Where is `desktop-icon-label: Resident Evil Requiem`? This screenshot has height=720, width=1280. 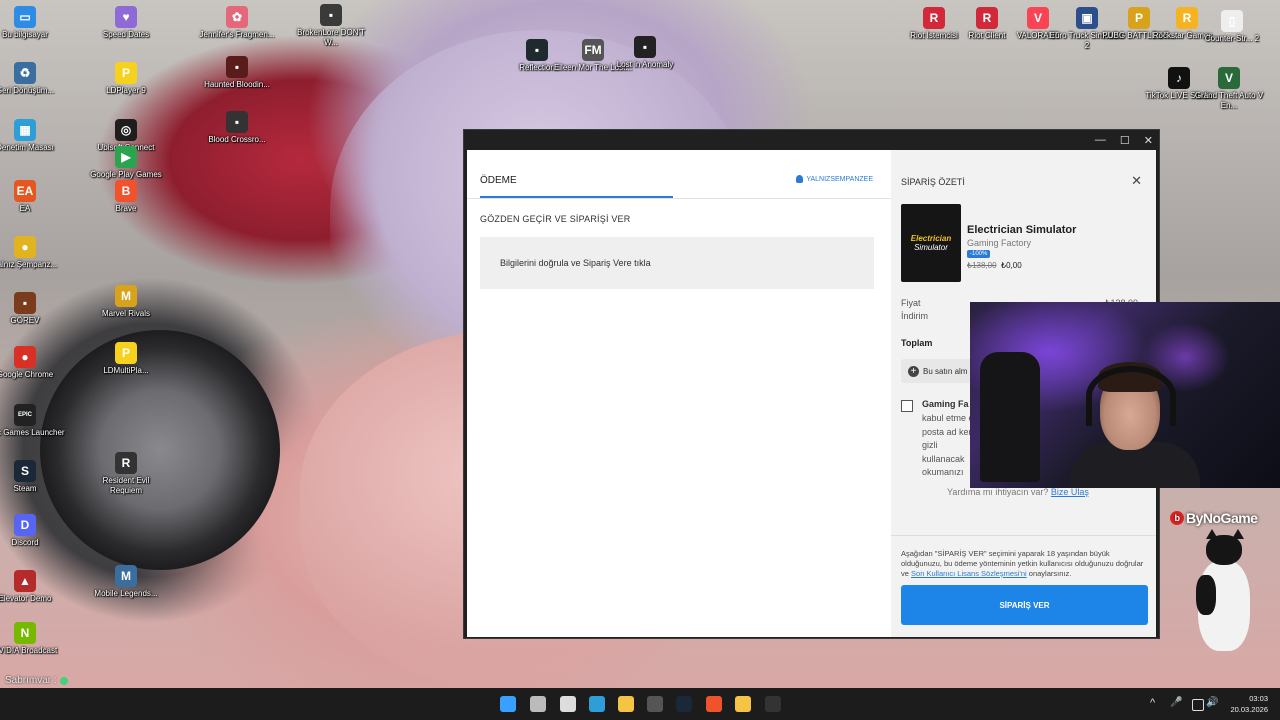 desktop-icon-label: Resident Evil Requiem is located at coordinates (126, 485).